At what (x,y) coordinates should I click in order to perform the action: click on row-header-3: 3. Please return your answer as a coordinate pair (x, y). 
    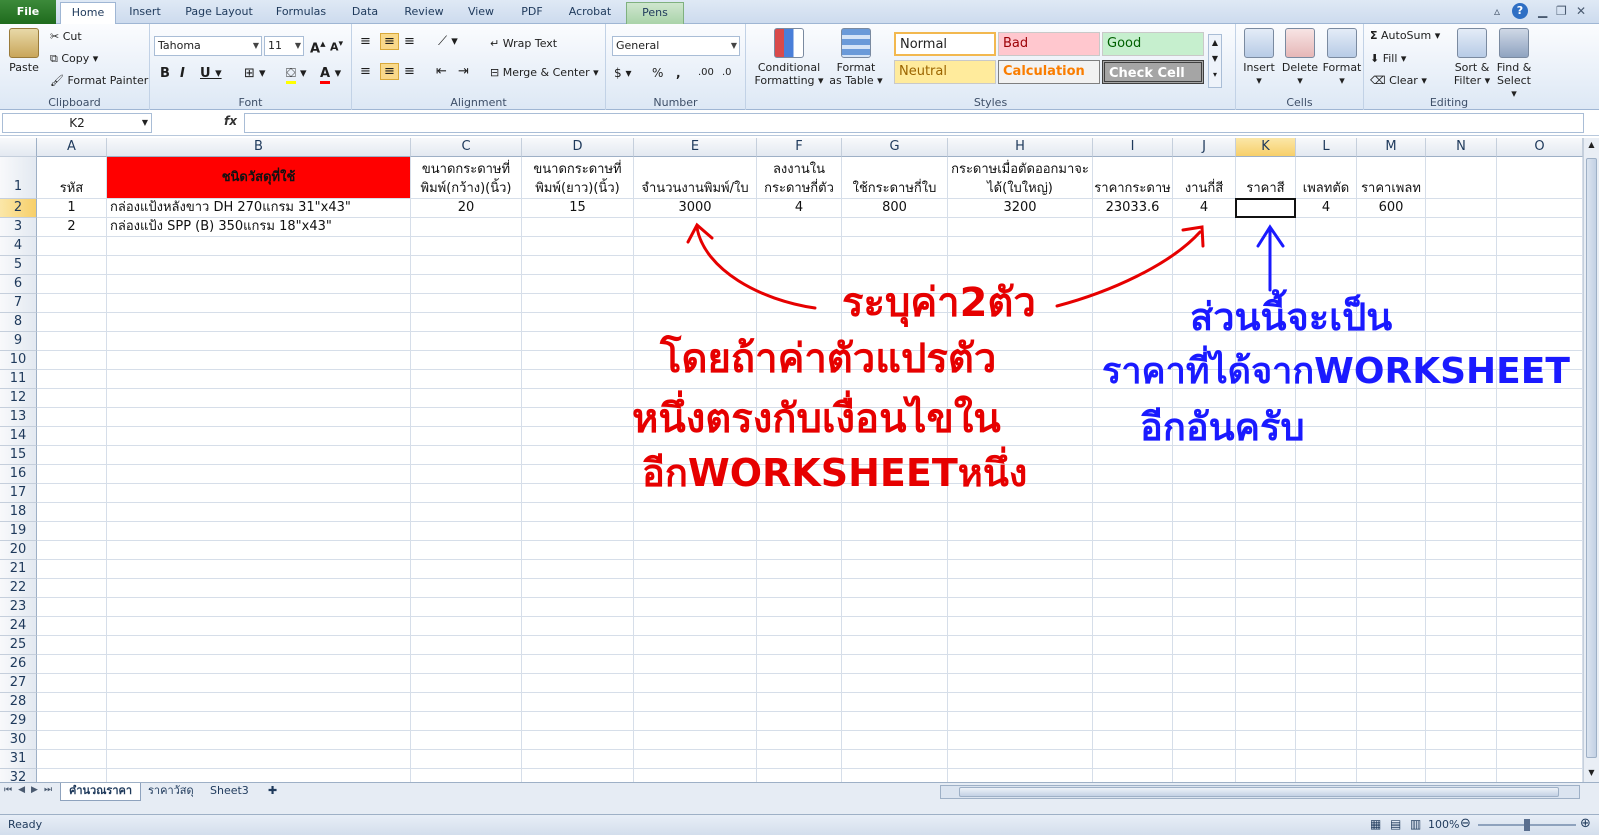
    Looking at the image, I should click on (18, 227).